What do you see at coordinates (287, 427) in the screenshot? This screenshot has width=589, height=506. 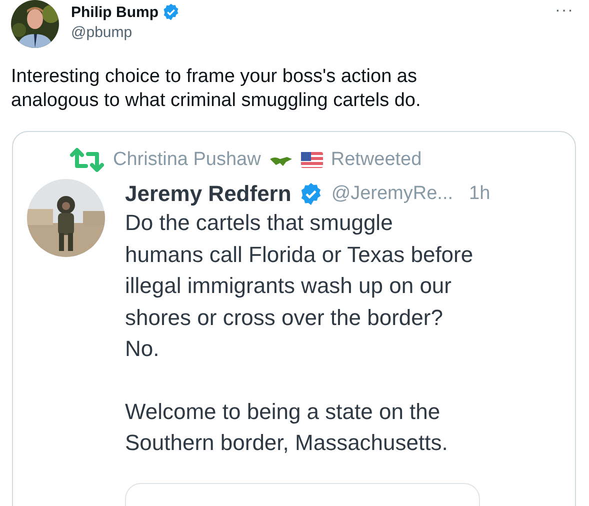 I see `tweet-text: Welcome to being a state on the Southern border, Massachusetts.` at bounding box center [287, 427].